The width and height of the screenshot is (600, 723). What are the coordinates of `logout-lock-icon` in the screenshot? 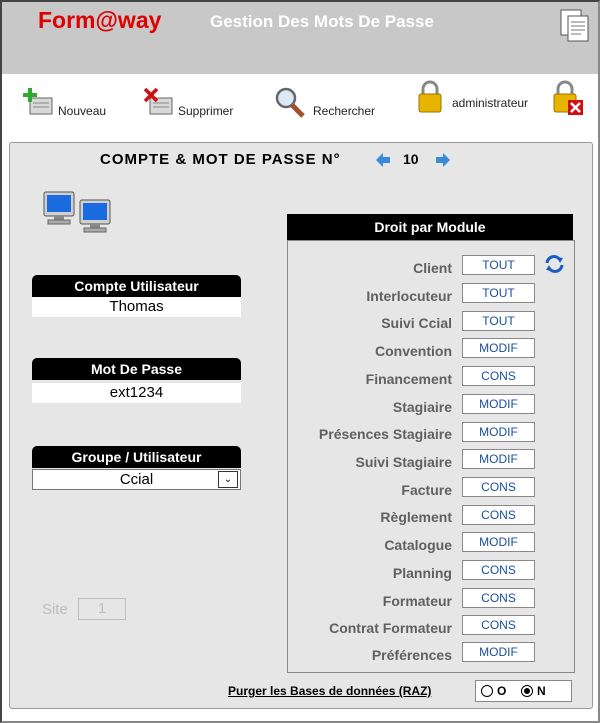 It's located at (568, 98).